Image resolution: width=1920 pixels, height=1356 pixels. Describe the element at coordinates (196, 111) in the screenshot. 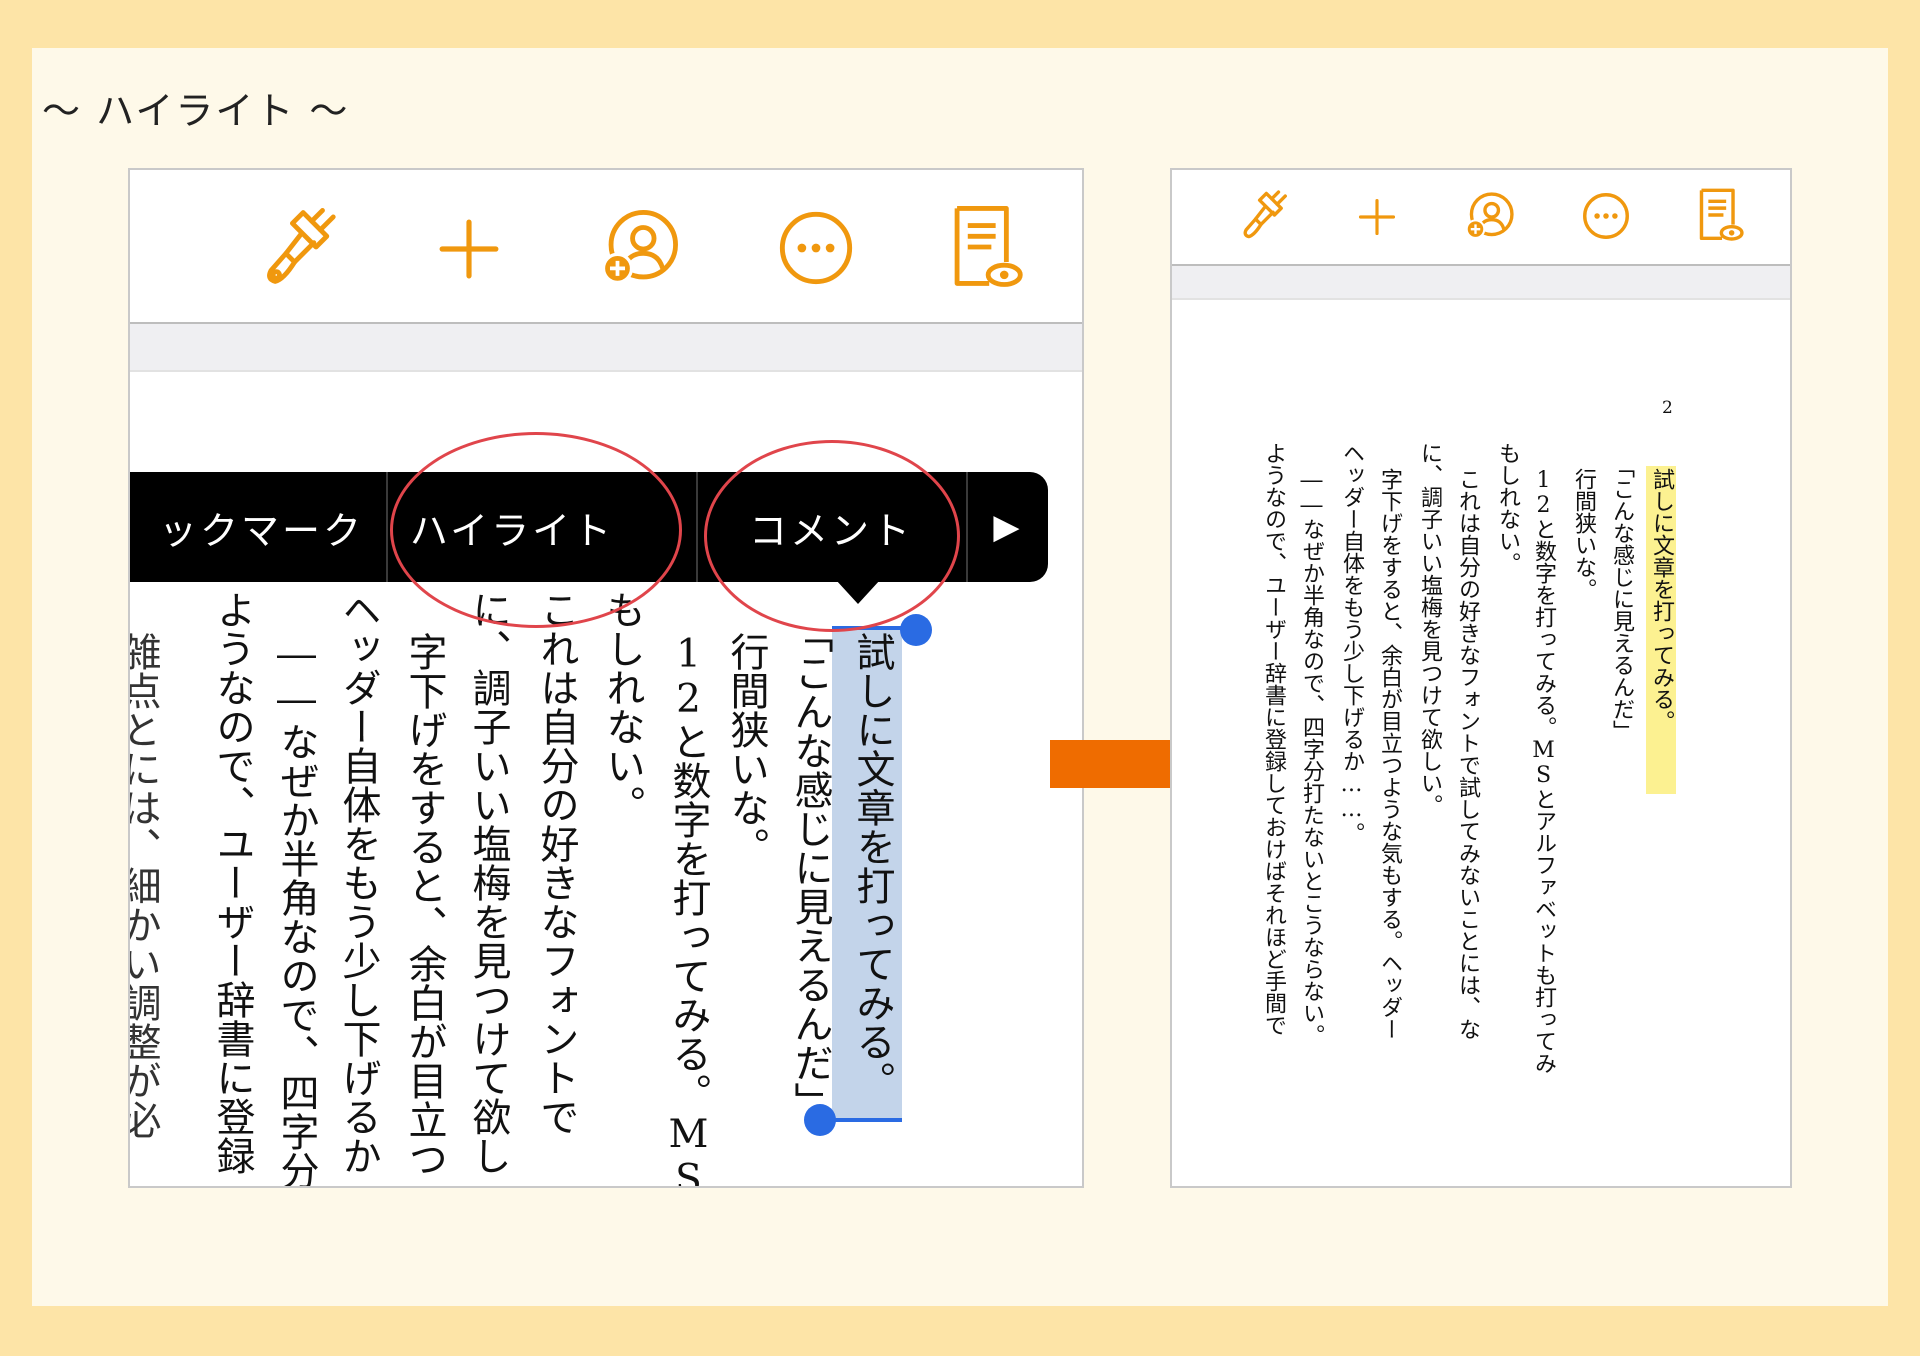

I see `section-heading: ～ ハイライト ～` at that location.